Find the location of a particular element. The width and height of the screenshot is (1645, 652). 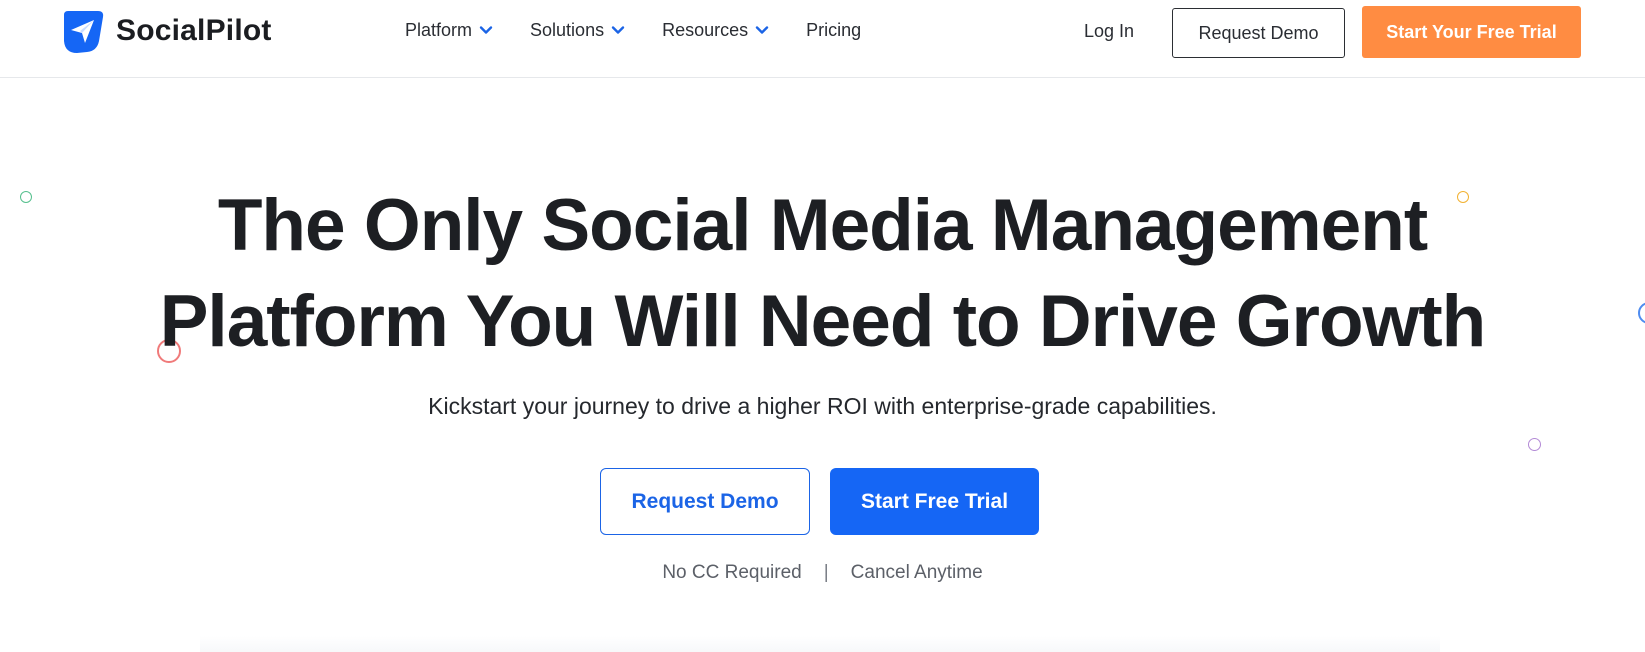

nav-item-platform: Platform is located at coordinates (449, 30).